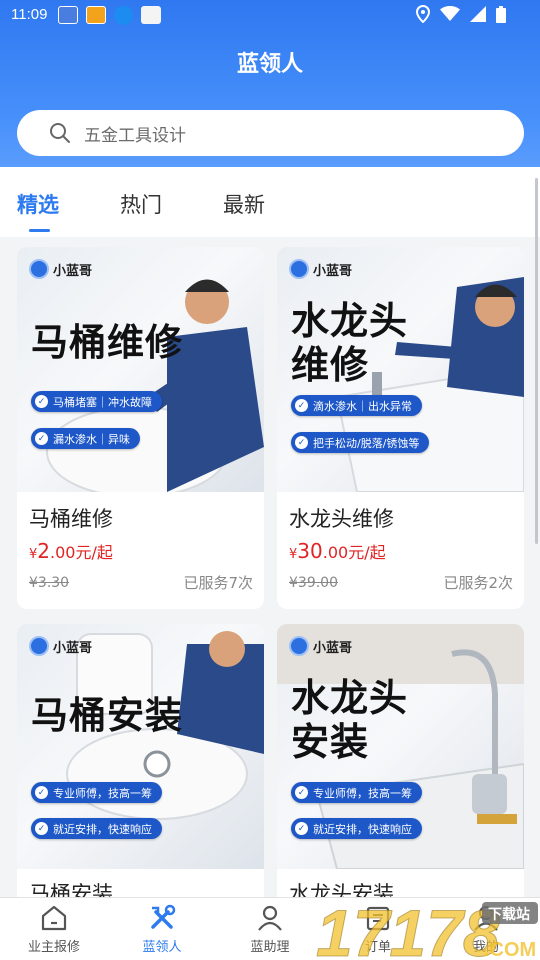 Image resolution: width=540 pixels, height=960 pixels. What do you see at coordinates (155, 385) in the screenshot?
I see `worker-illustration` at bounding box center [155, 385].